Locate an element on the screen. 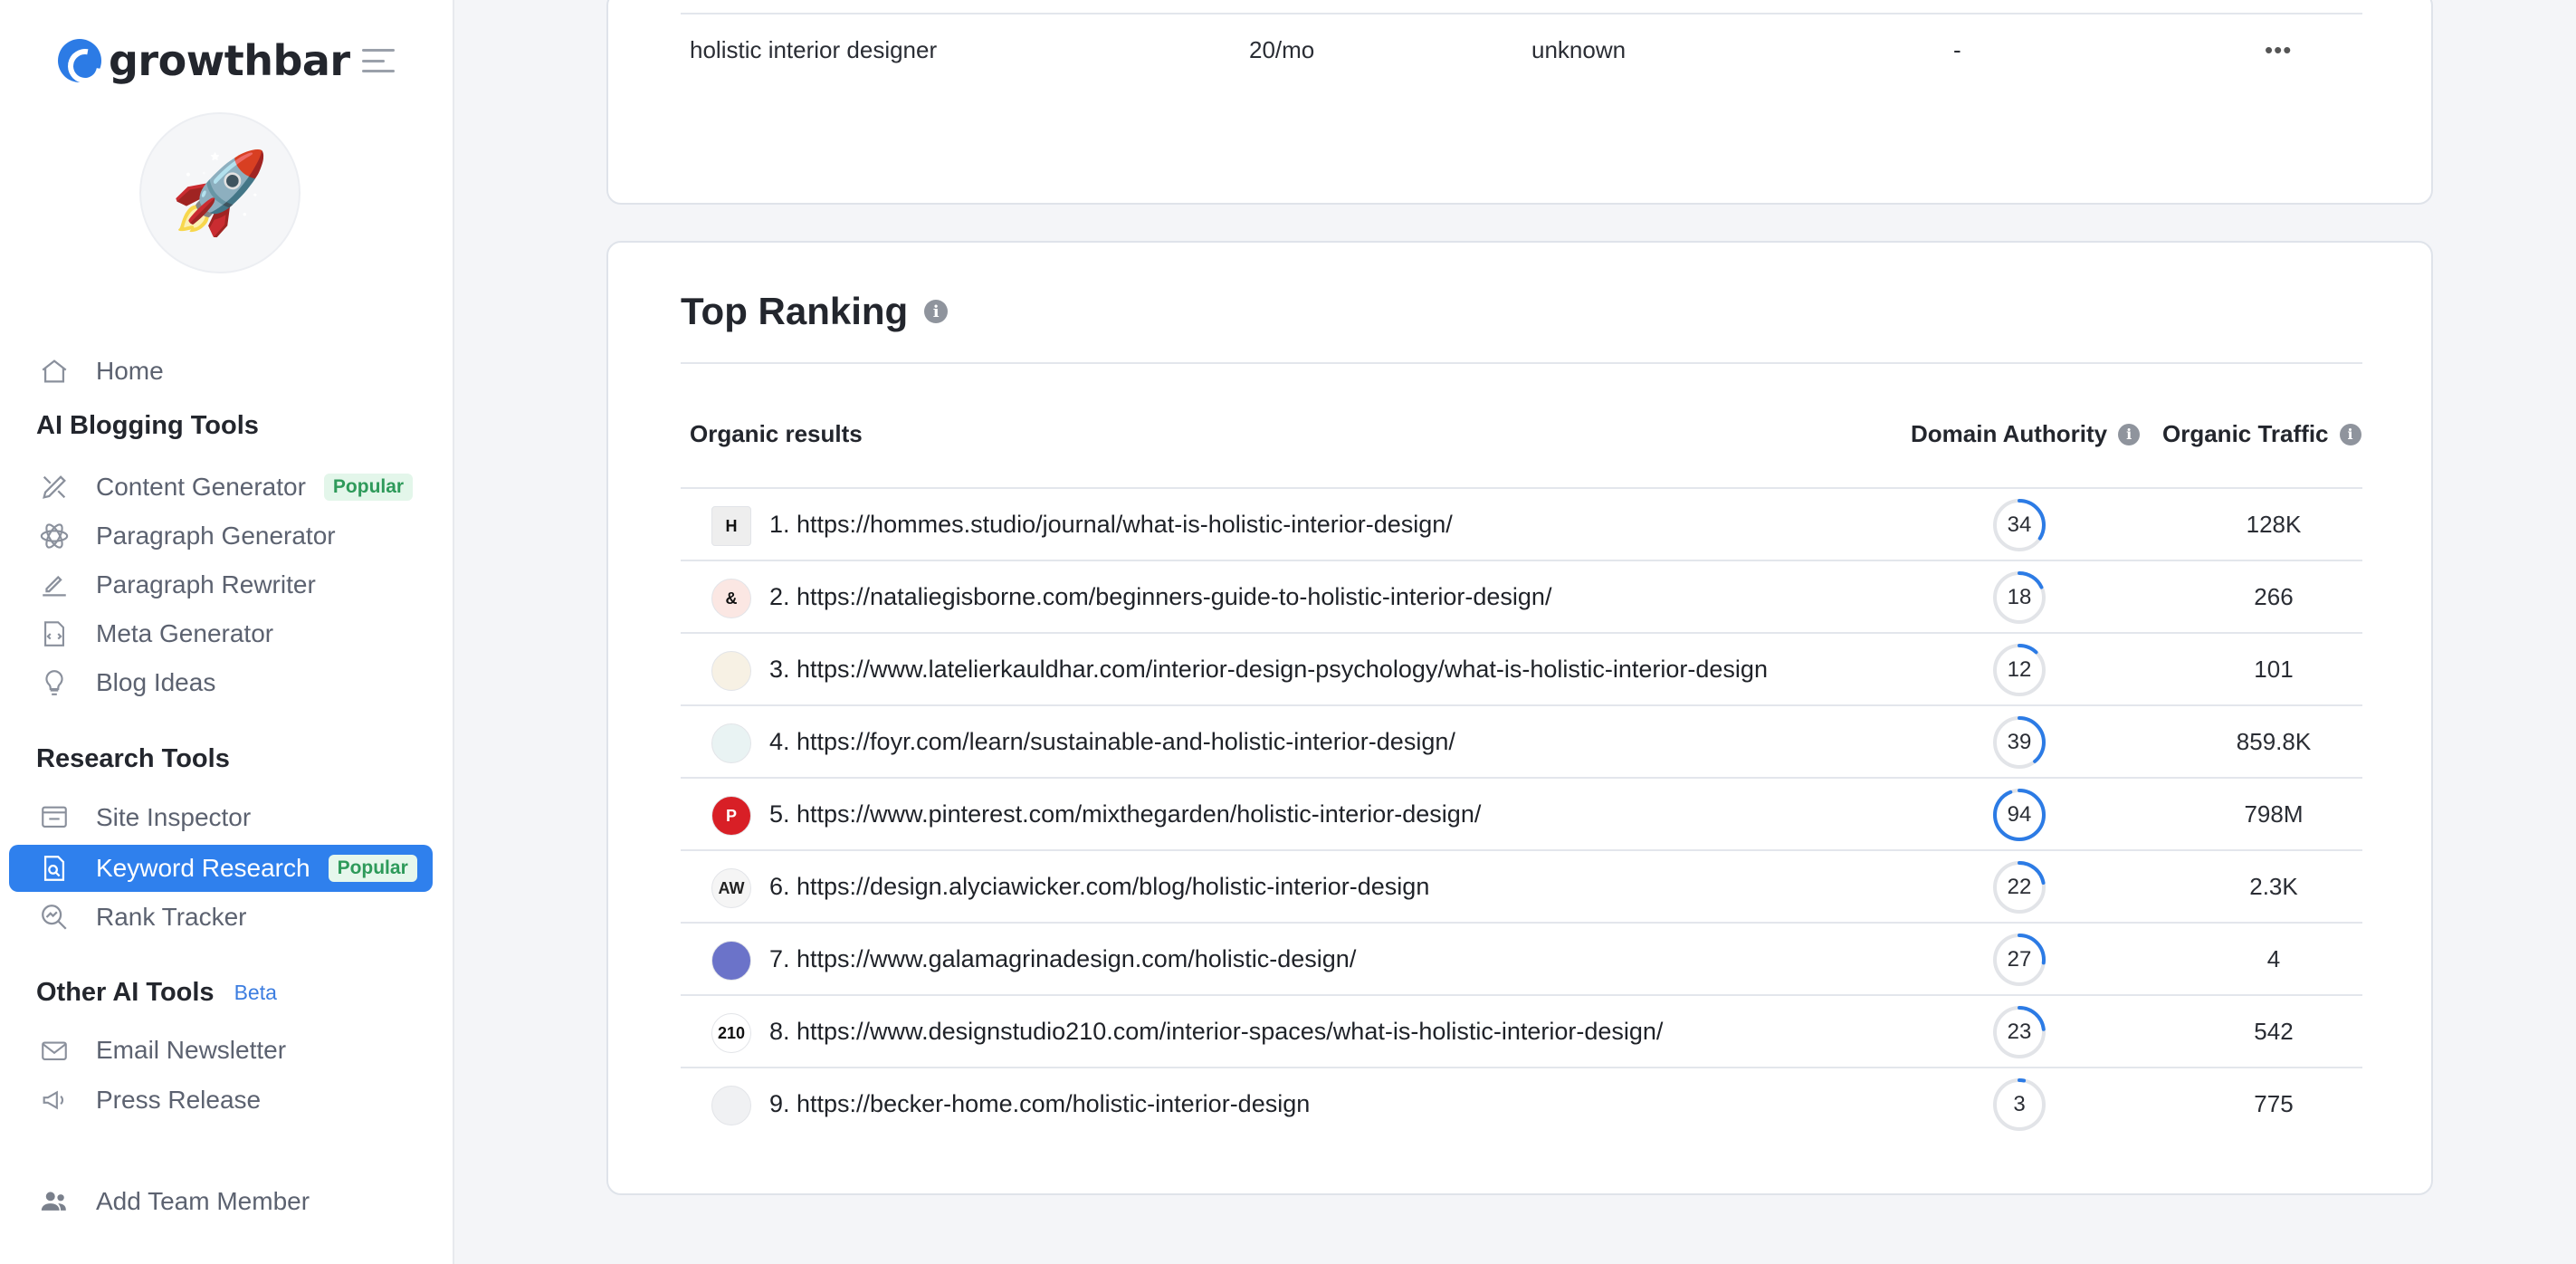 The image size is (2576, 1264). domain-authority-value: 22 is located at coordinates (2019, 887).